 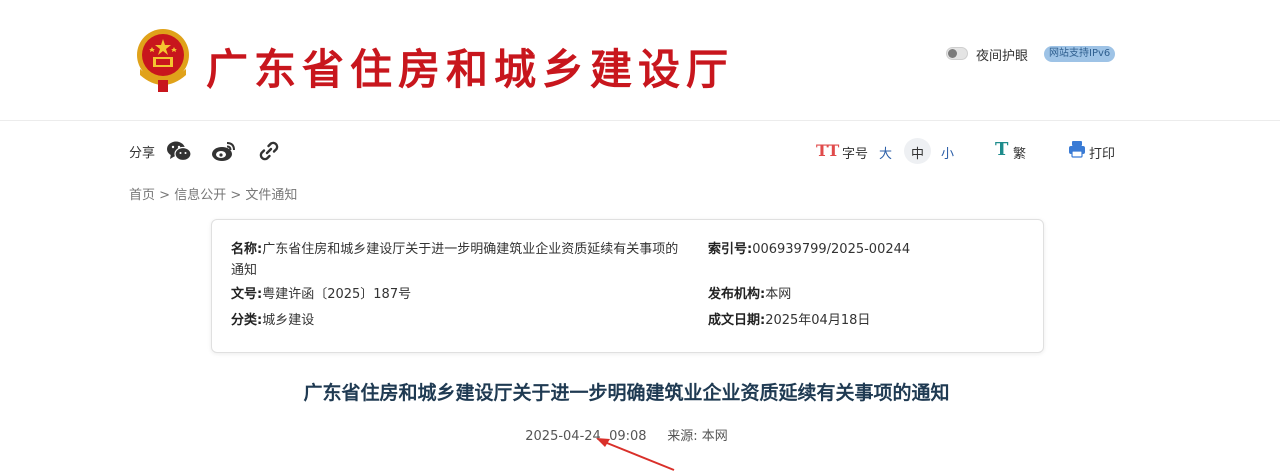 What do you see at coordinates (455, 260) in the screenshot?
I see `info-name-value: 广东省住房和城乡建设厅关于进一步明确建筑业企业资质延续有关事项的通知` at bounding box center [455, 260].